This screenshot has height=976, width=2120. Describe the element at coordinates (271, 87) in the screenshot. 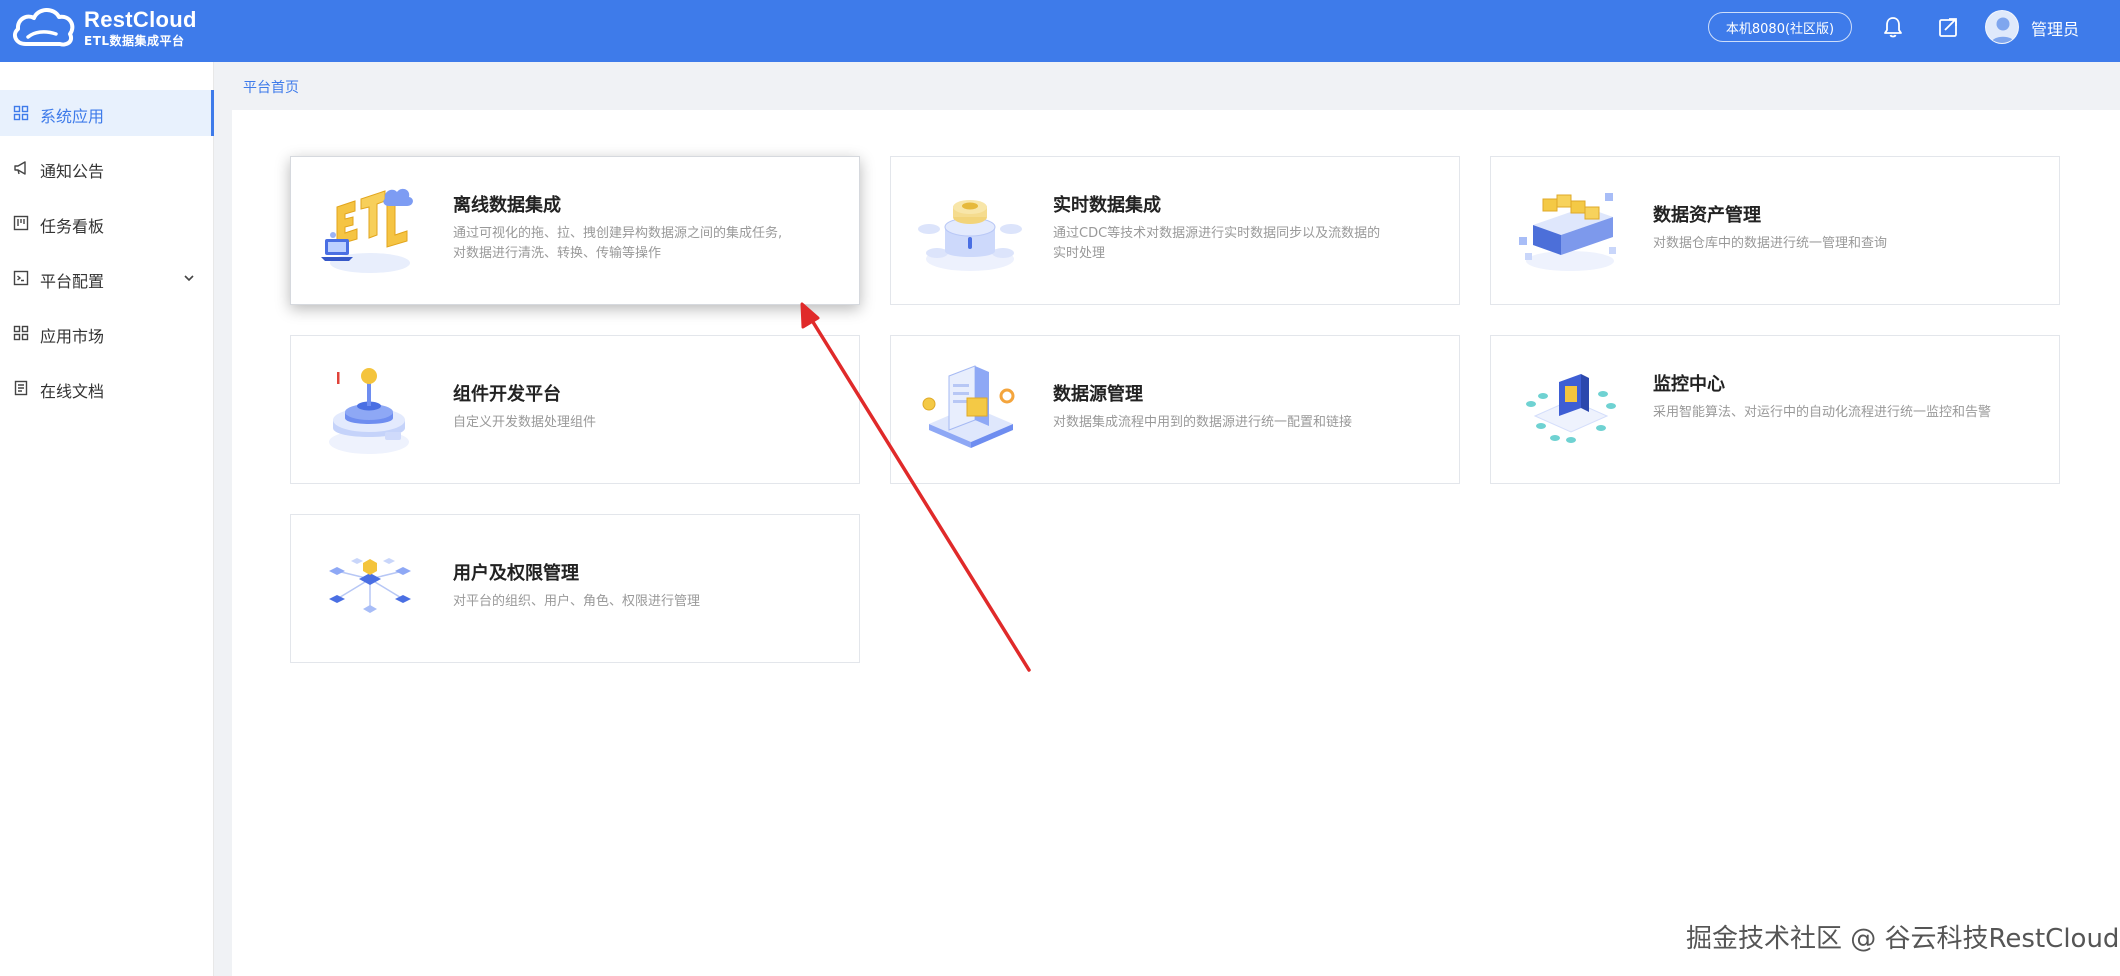

I see `breadcrumb: 平台首页` at that location.